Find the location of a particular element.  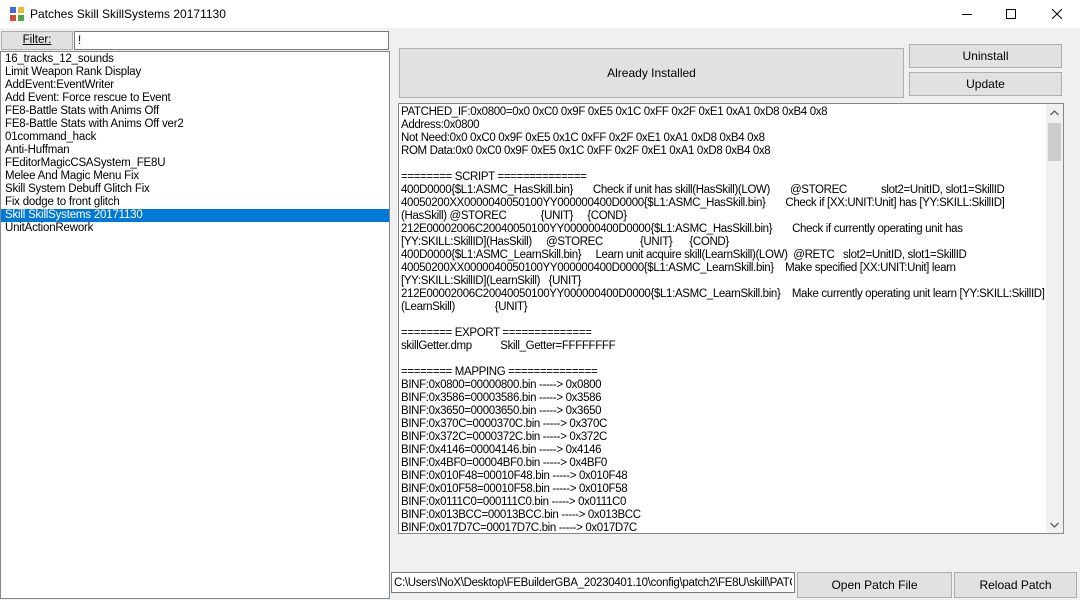

maximize-button is located at coordinates (1011, 14).